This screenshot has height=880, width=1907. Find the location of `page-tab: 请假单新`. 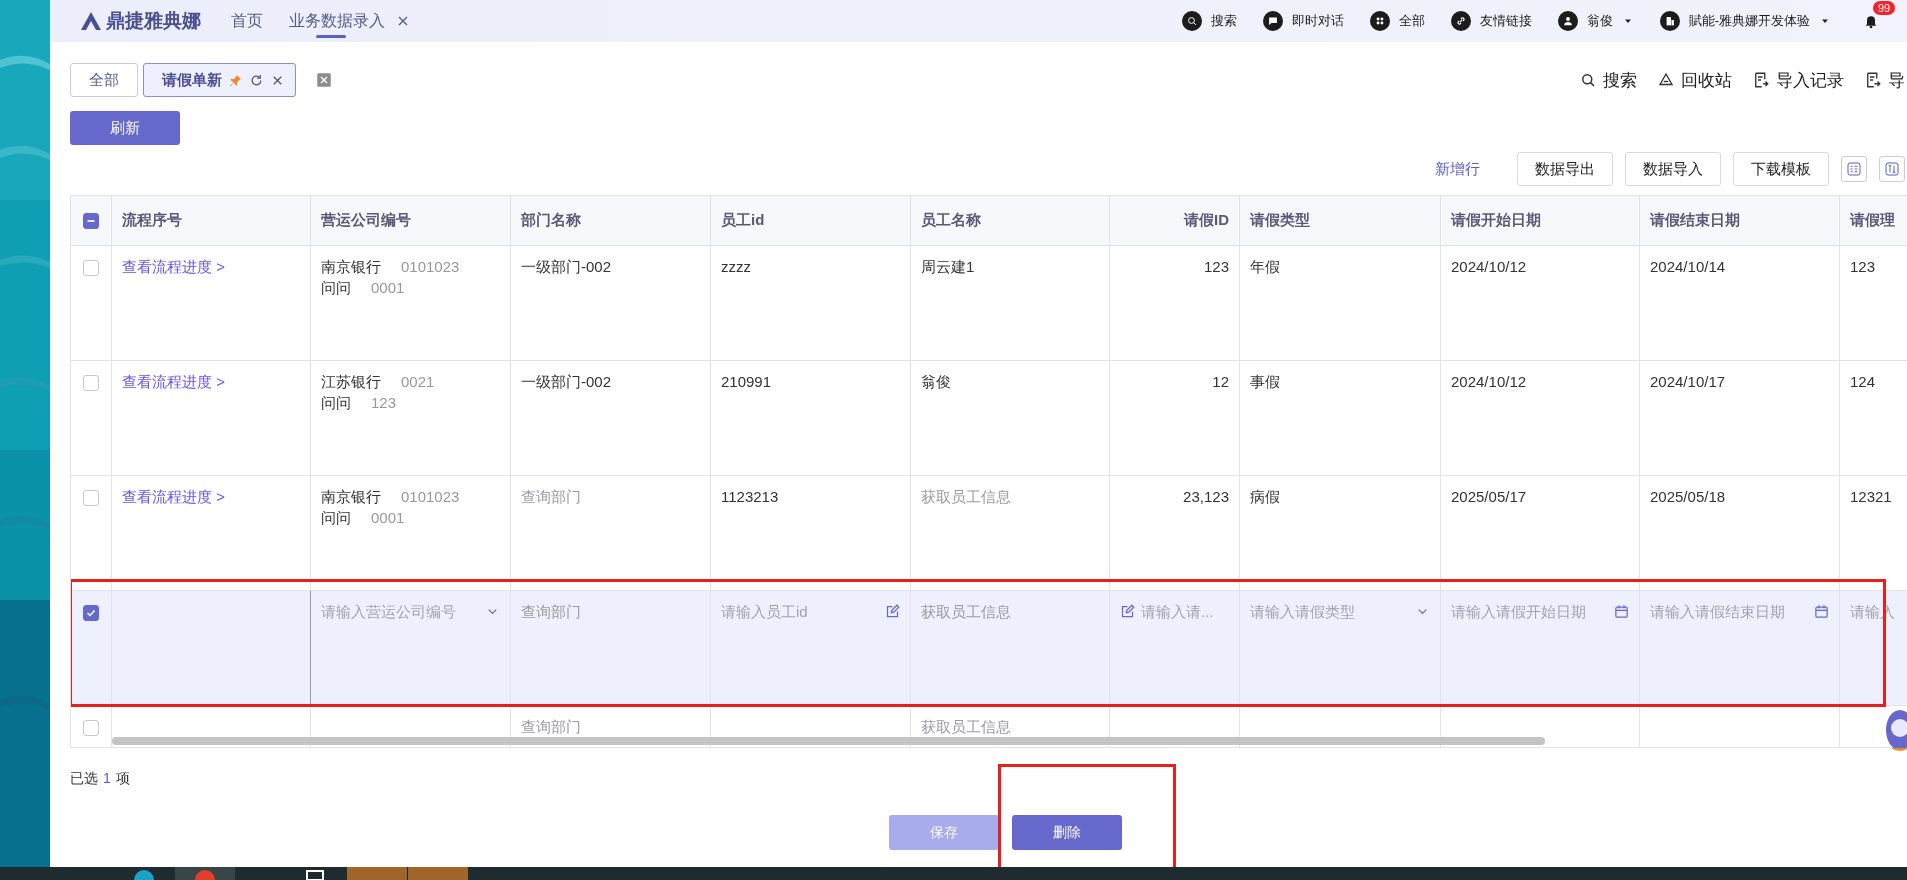

page-tab: 请假单新 is located at coordinates (219, 80).